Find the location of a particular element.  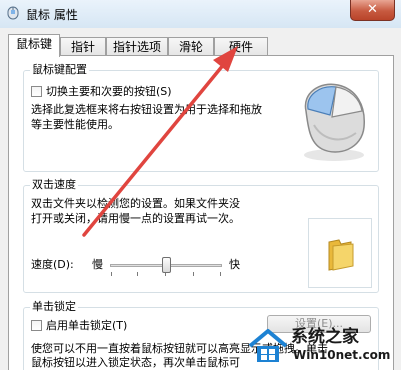

tab-pointers: 指针 is located at coordinates (83, 46).